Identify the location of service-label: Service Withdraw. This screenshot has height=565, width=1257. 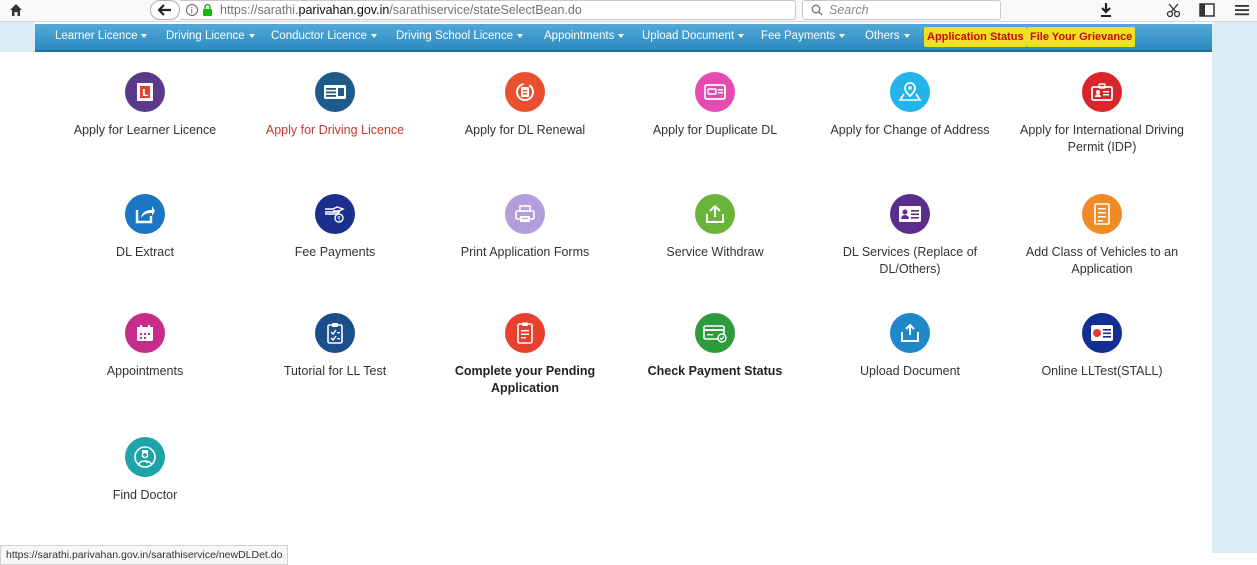
(715, 252).